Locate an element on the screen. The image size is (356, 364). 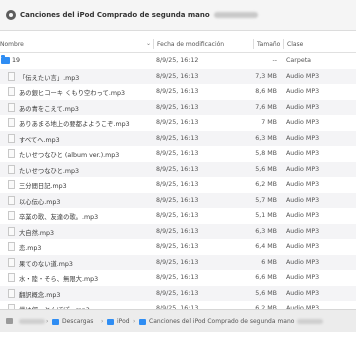
file-size: 7 MB is located at coordinates (269, 122).